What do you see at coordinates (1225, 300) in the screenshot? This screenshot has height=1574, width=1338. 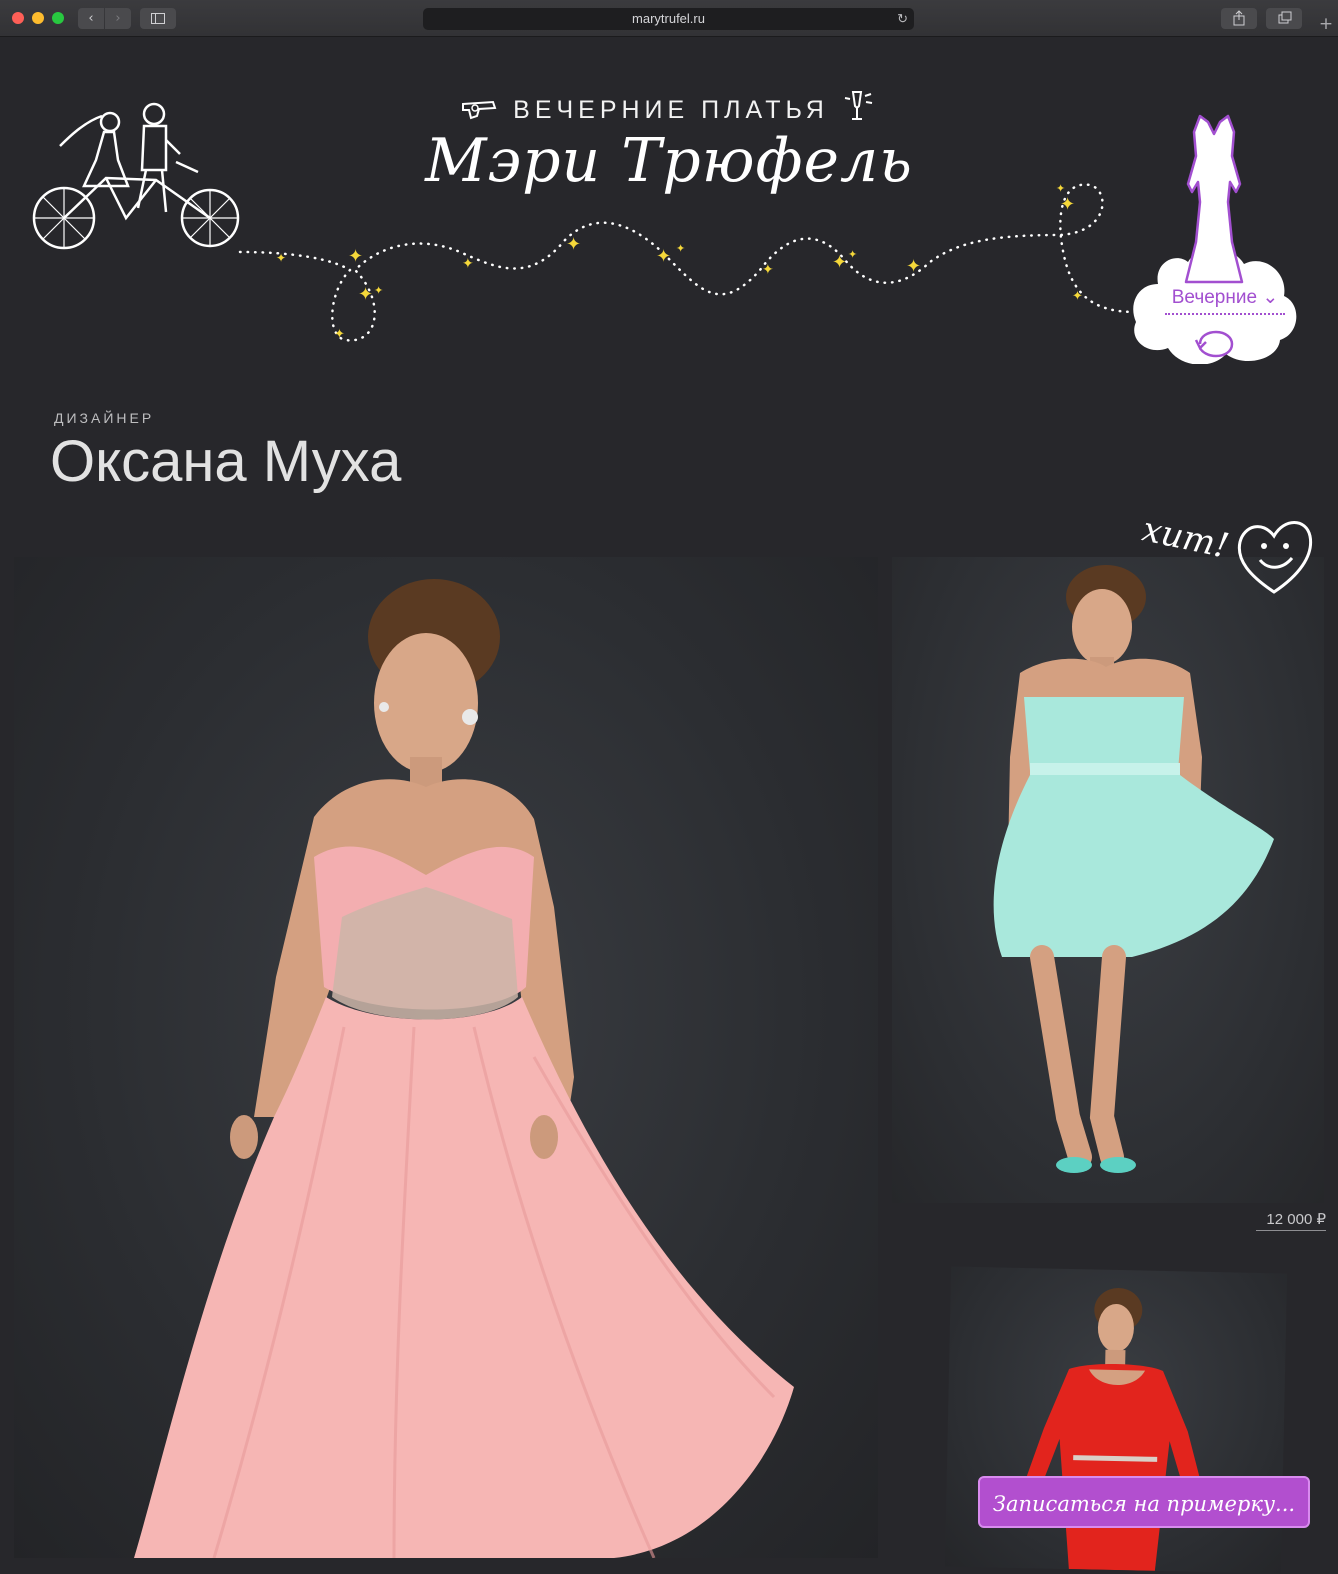 I see `category-select: Вечерние ⌄` at bounding box center [1225, 300].